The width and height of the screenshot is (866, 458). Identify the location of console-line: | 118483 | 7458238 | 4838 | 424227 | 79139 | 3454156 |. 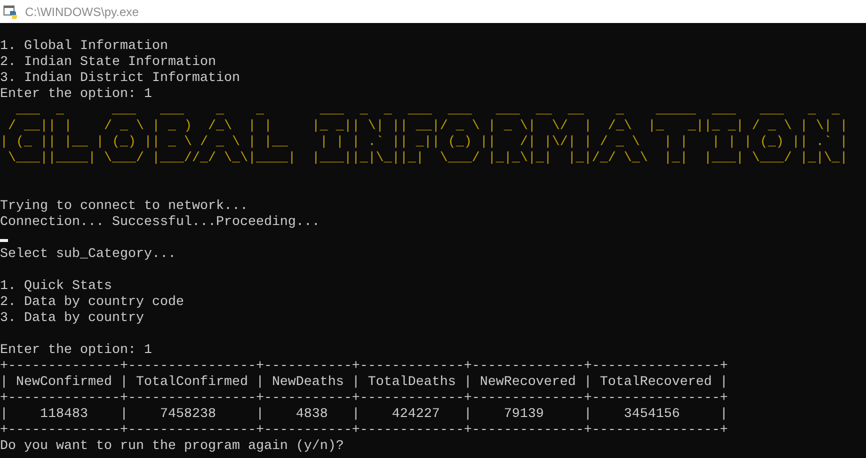
(364, 415).